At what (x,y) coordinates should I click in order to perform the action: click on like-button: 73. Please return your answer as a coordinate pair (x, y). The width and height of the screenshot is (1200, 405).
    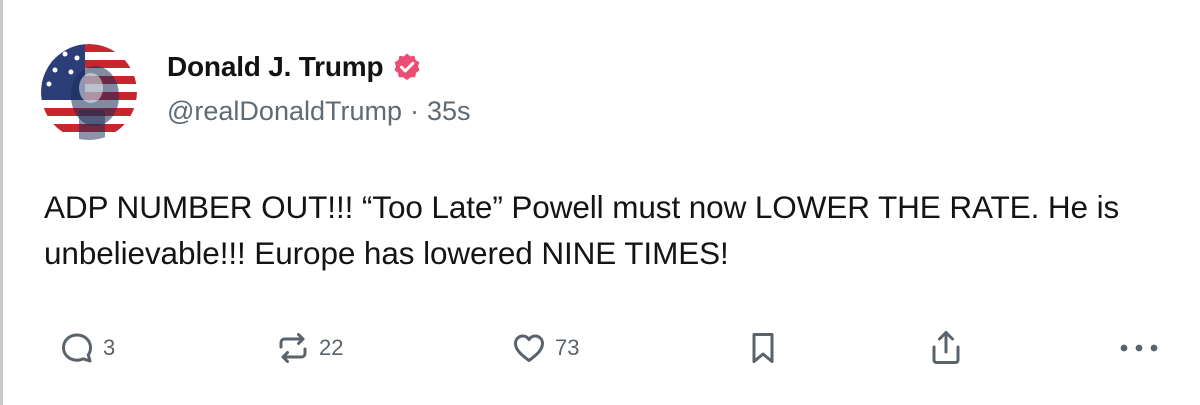
    Looking at the image, I should click on (545, 348).